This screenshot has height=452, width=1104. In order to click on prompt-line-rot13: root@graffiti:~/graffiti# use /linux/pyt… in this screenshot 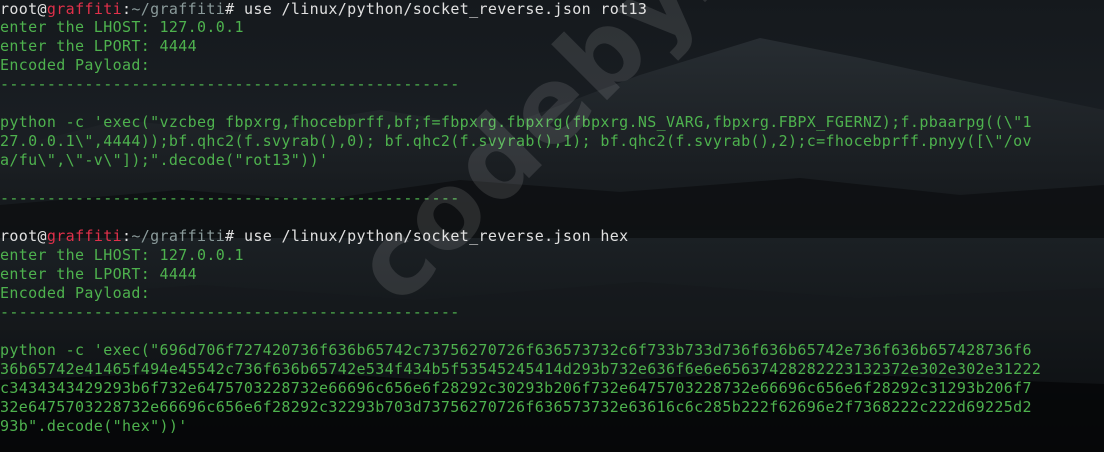, I will do `click(323, 9)`.